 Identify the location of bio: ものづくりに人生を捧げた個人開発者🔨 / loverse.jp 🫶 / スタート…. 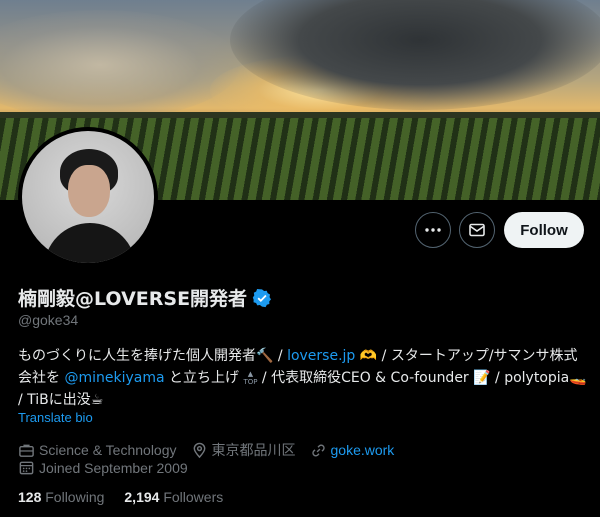
(303, 378).